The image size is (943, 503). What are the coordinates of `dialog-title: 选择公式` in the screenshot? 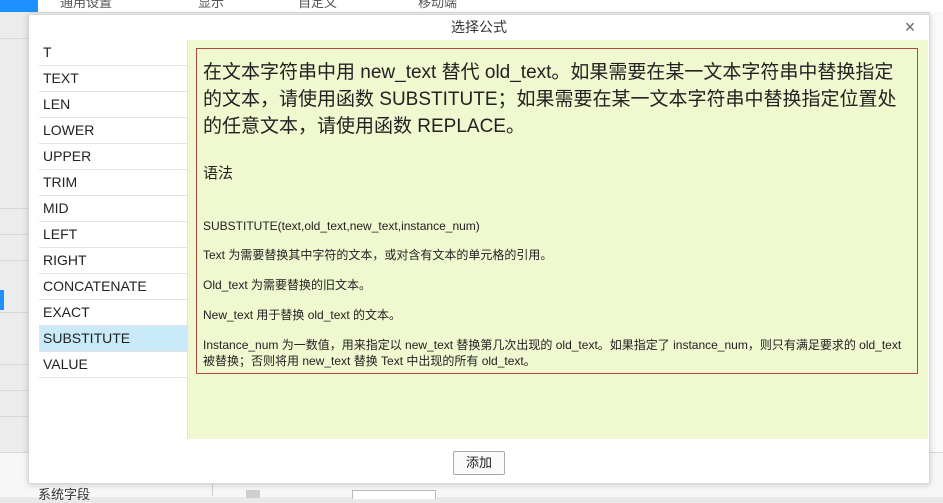 It's located at (479, 27).